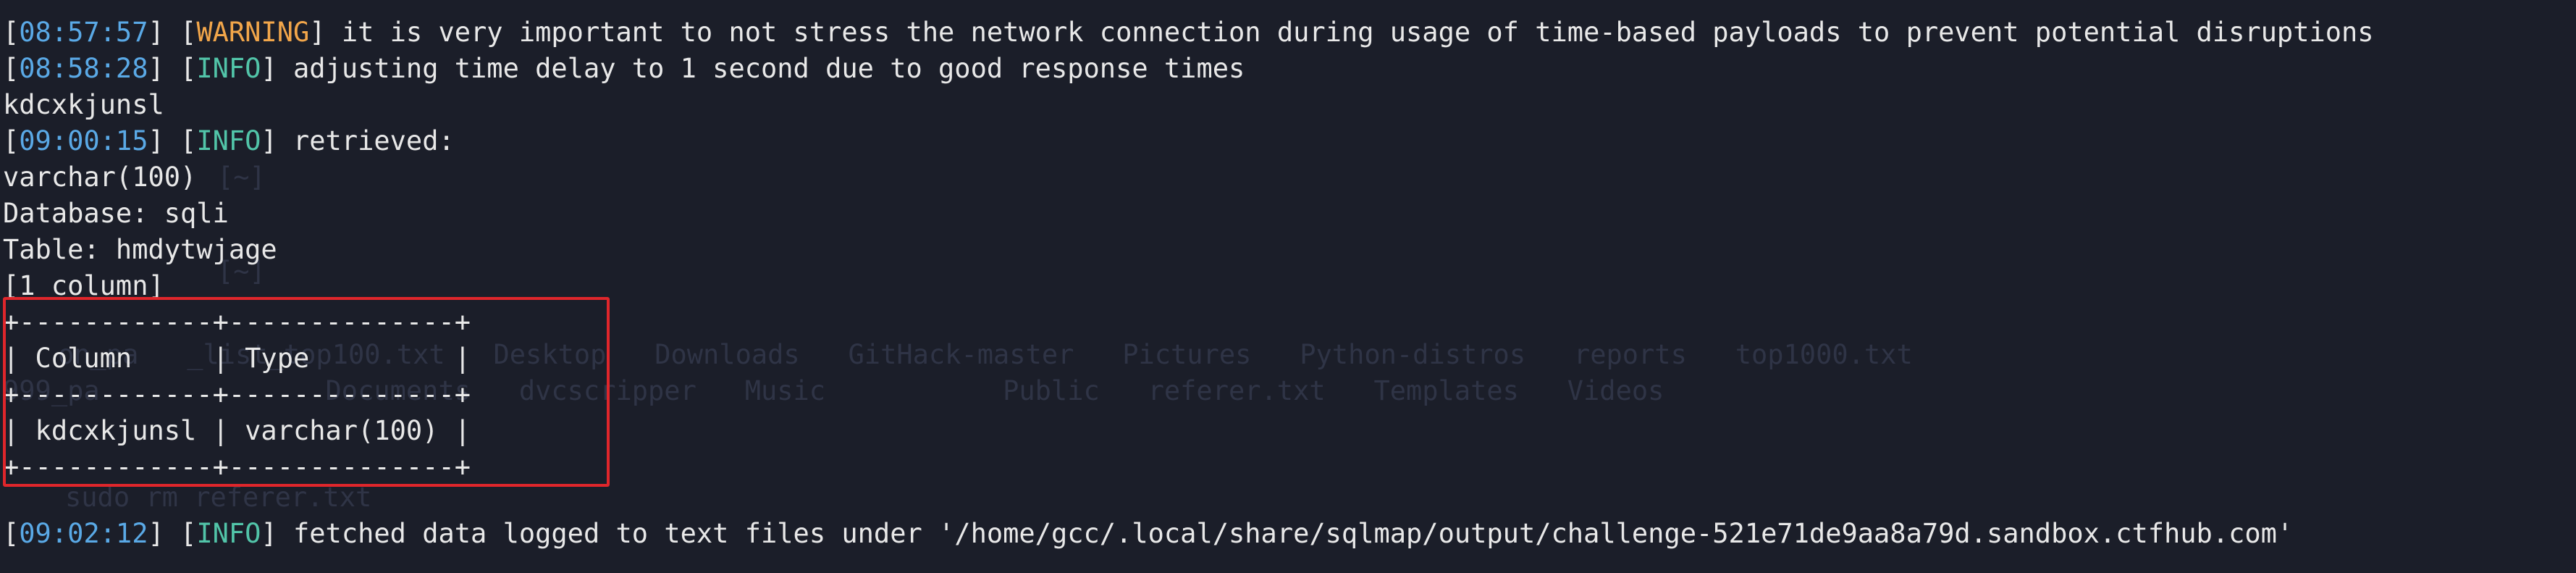 Image resolution: width=2576 pixels, height=573 pixels. What do you see at coordinates (100, 177) in the screenshot?
I see `output-line: varchar(100)` at bounding box center [100, 177].